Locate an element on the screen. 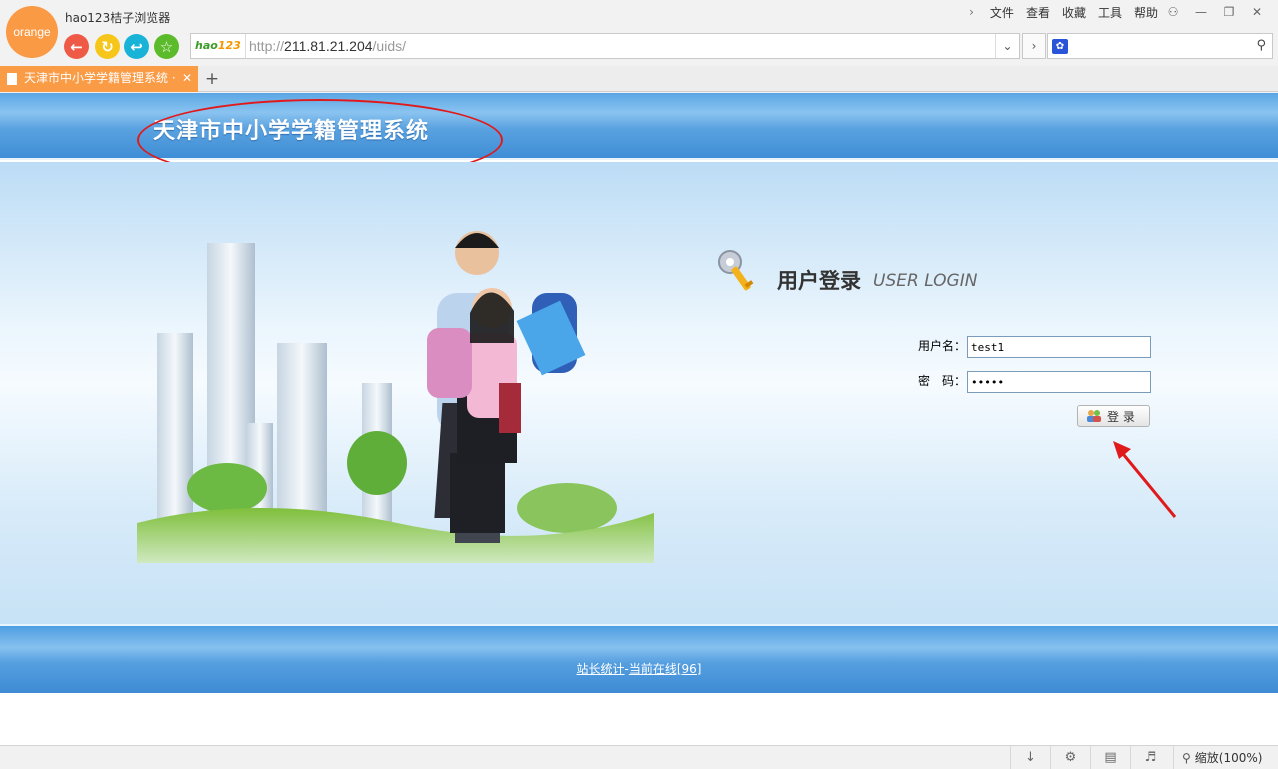 This screenshot has width=1278, height=769. login-title: 用户登录 is located at coordinates (819, 281).